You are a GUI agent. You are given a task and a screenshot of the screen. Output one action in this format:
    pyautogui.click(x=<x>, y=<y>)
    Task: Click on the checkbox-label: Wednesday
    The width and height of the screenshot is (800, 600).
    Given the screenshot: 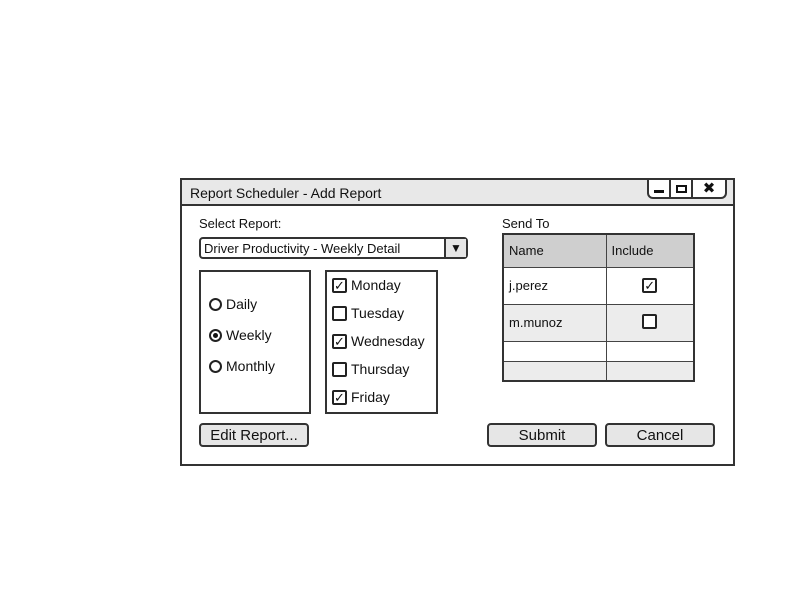 What is the action you would take?
    pyautogui.click(x=388, y=341)
    